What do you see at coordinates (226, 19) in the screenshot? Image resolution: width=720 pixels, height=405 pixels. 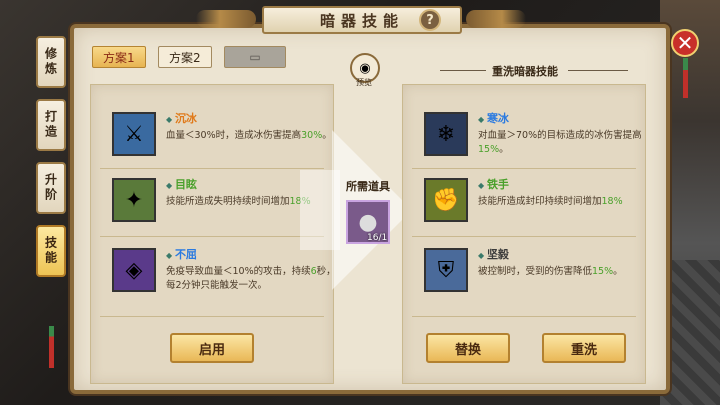 I see `title-ornament-left` at bounding box center [226, 19].